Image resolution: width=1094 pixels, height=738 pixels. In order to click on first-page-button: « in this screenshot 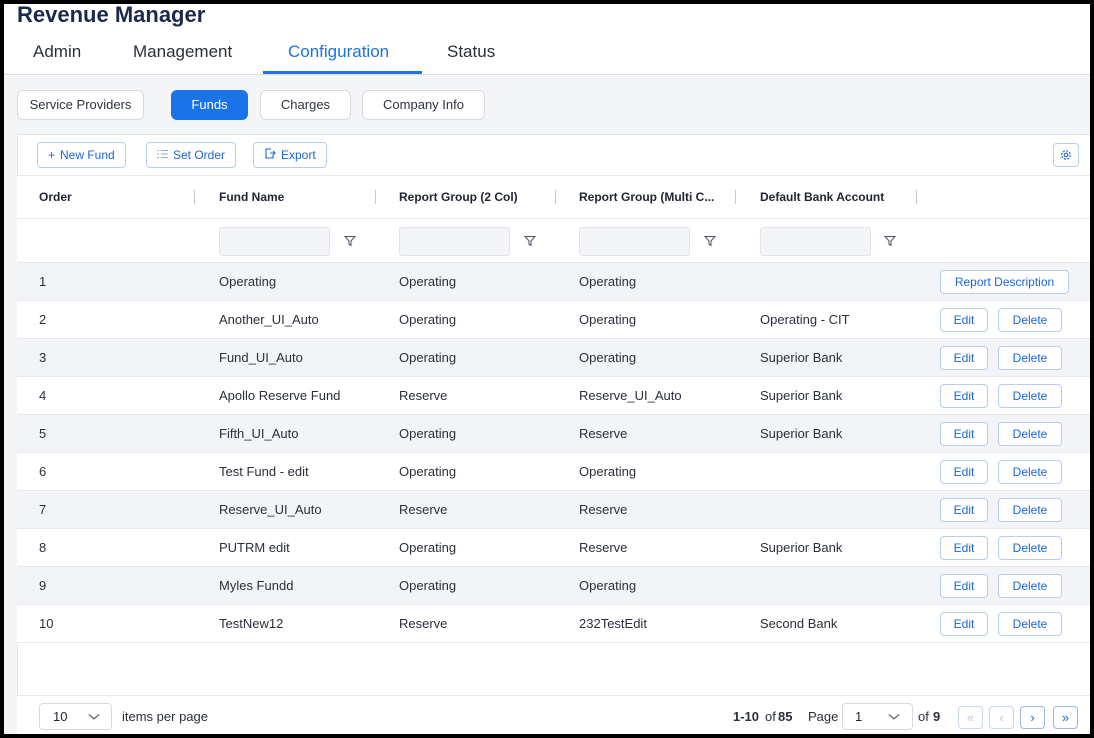, I will do `click(970, 717)`.